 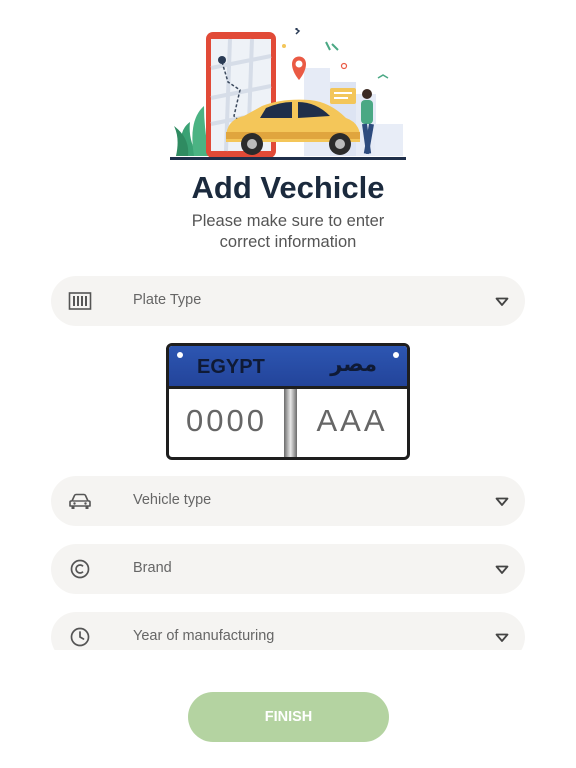 I want to click on brand-label: Brand, so click(x=152, y=568).